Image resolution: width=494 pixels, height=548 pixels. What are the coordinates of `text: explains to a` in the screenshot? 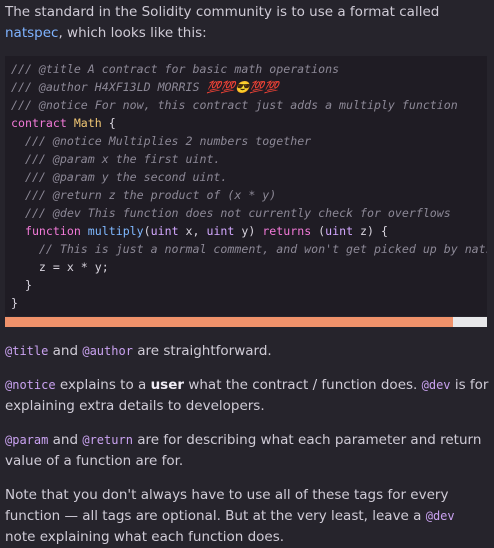 It's located at (103, 385).